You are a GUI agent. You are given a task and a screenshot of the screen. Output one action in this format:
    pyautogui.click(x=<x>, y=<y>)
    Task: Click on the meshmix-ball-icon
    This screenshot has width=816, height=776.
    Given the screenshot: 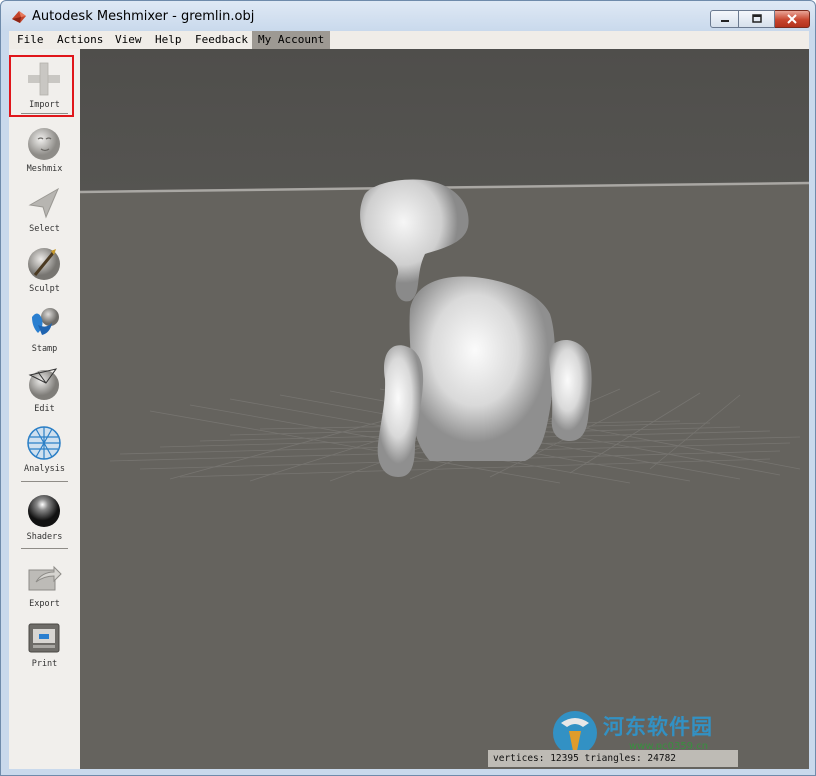 What is the action you would take?
    pyautogui.click(x=44, y=144)
    